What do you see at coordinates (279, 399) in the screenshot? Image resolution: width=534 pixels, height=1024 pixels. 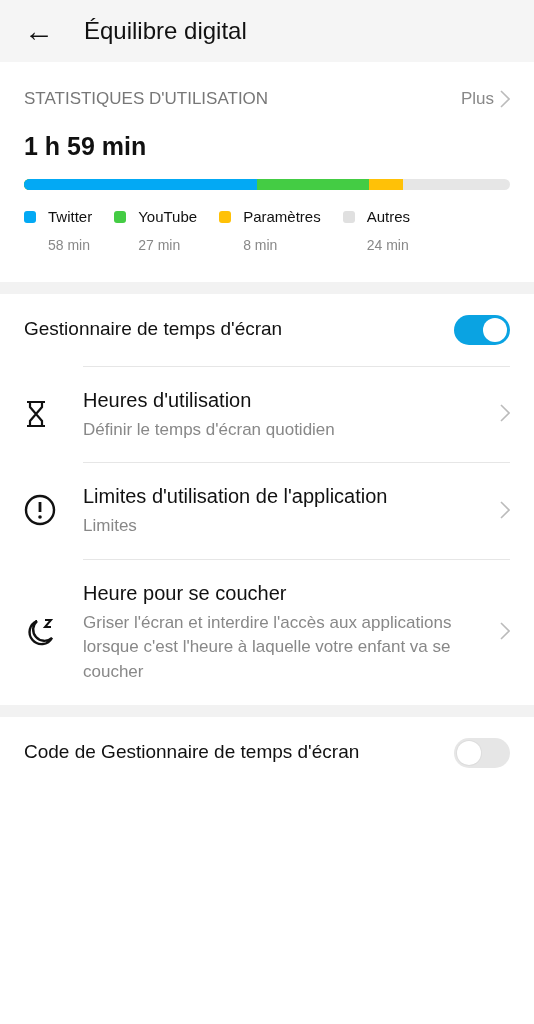 I see `item-title: Heures d'utilisation` at bounding box center [279, 399].